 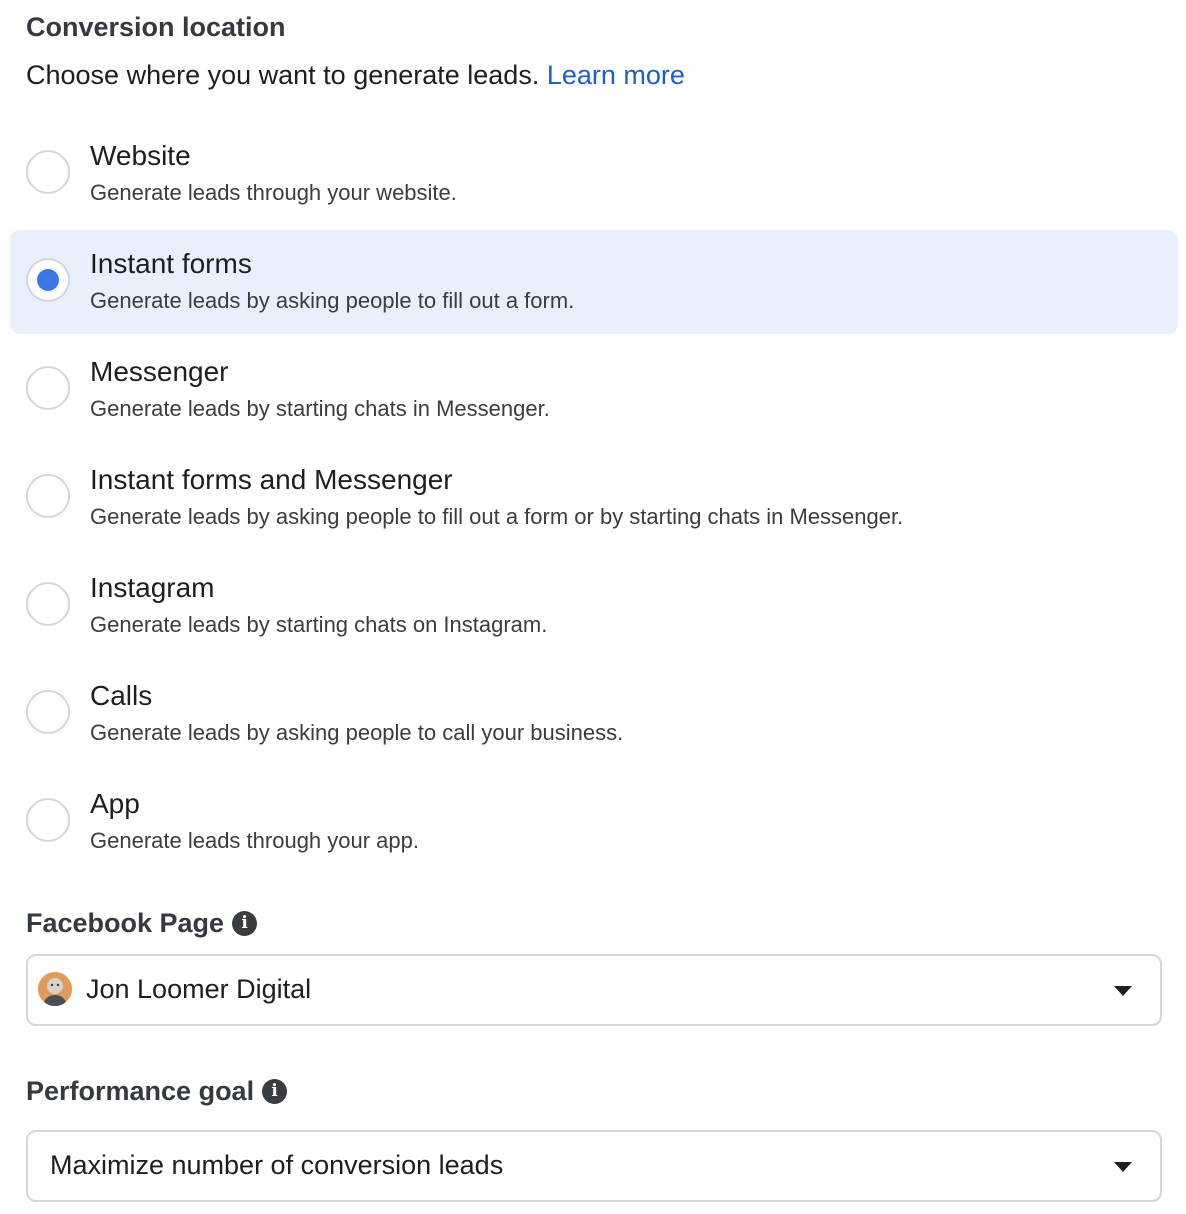 I want to click on option-label: Instant forms and Messenger, so click(x=271, y=479).